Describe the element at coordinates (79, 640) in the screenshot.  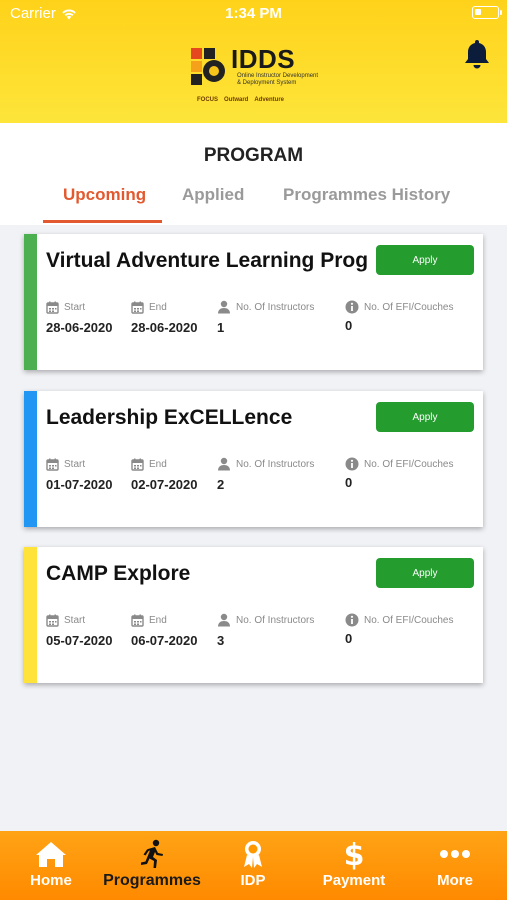
I see `start-date-value: 05-07-2020` at that location.